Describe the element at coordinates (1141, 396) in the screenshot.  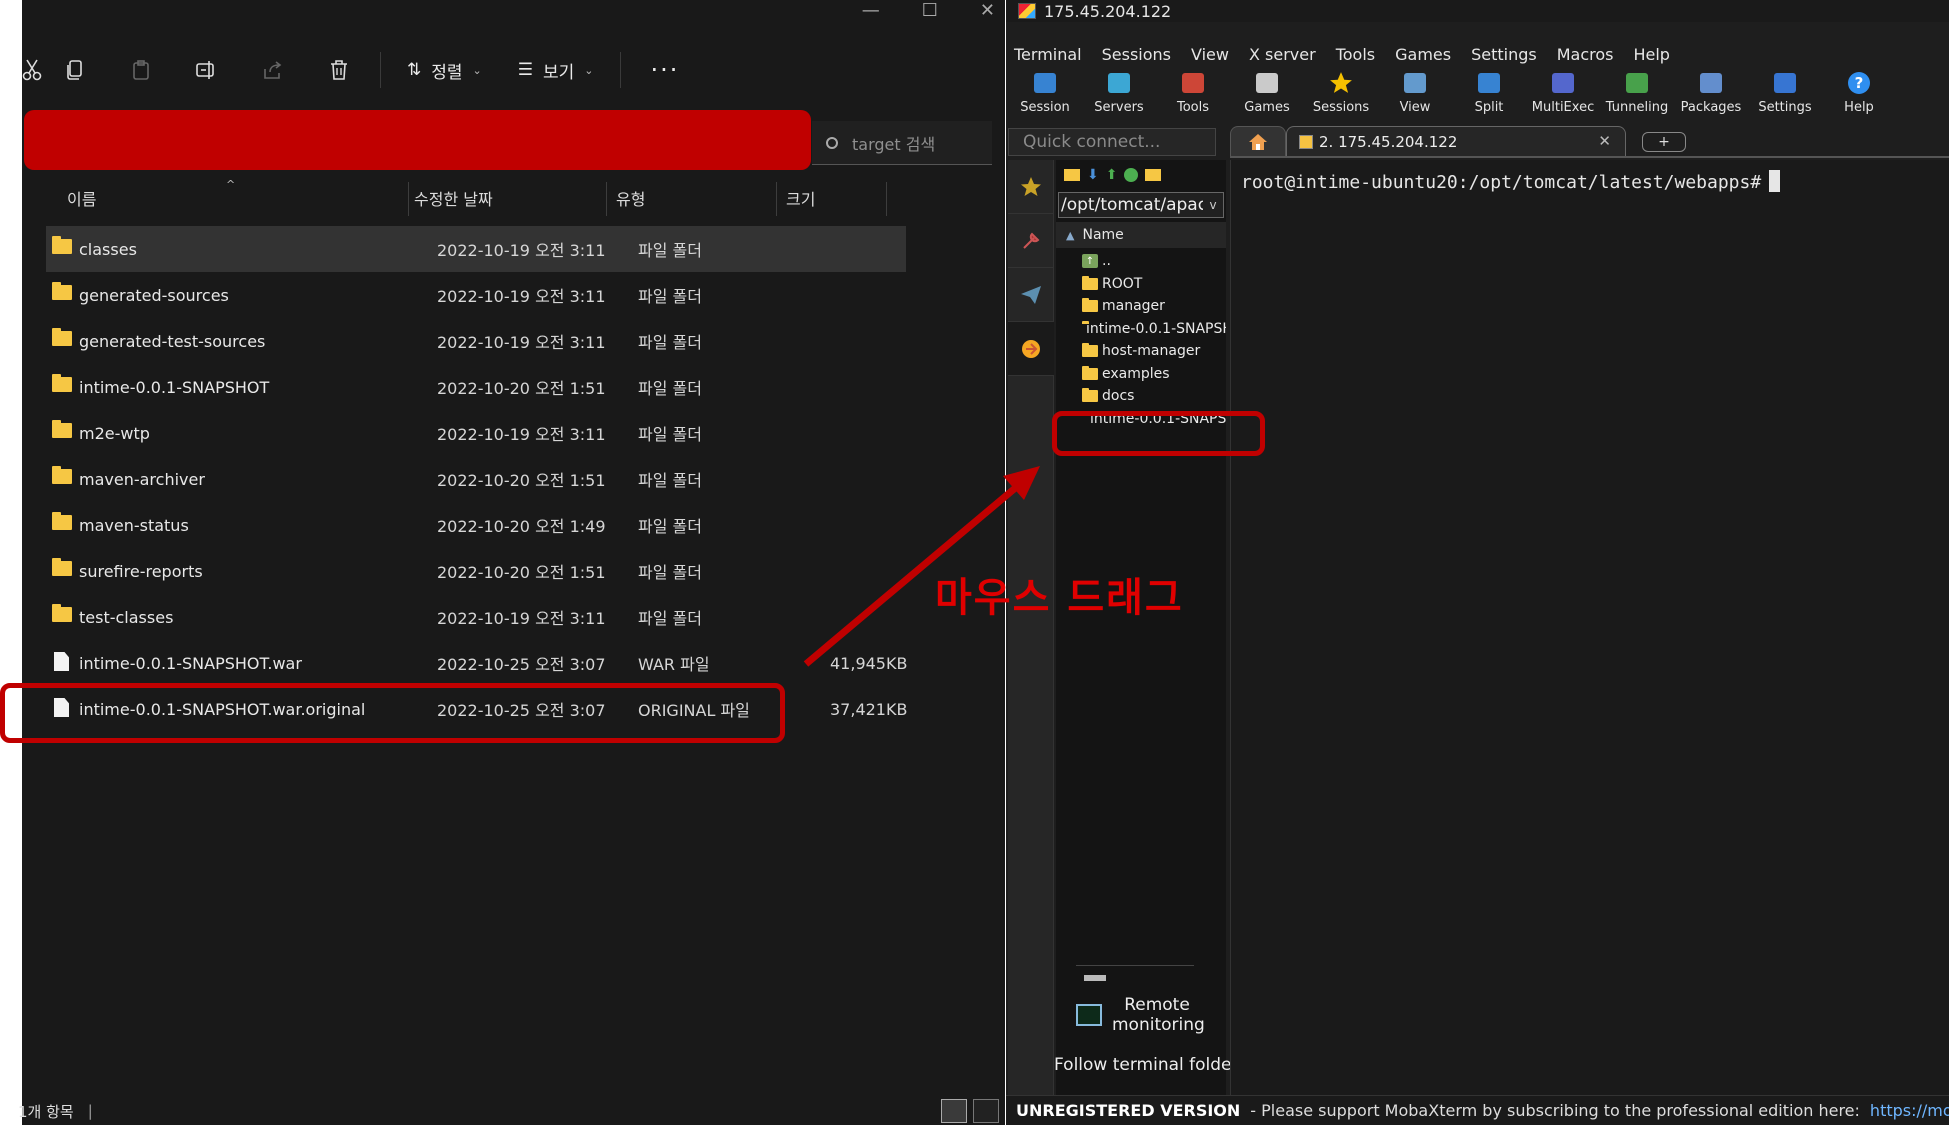
I see `sftp-list-item: docs` at that location.